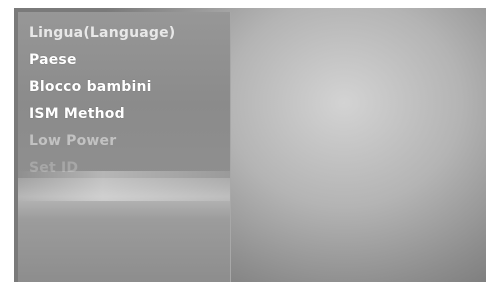 This screenshot has width=490, height=284. Describe the element at coordinates (102, 60) in the screenshot. I see `menu-item-country: Paese` at that location.